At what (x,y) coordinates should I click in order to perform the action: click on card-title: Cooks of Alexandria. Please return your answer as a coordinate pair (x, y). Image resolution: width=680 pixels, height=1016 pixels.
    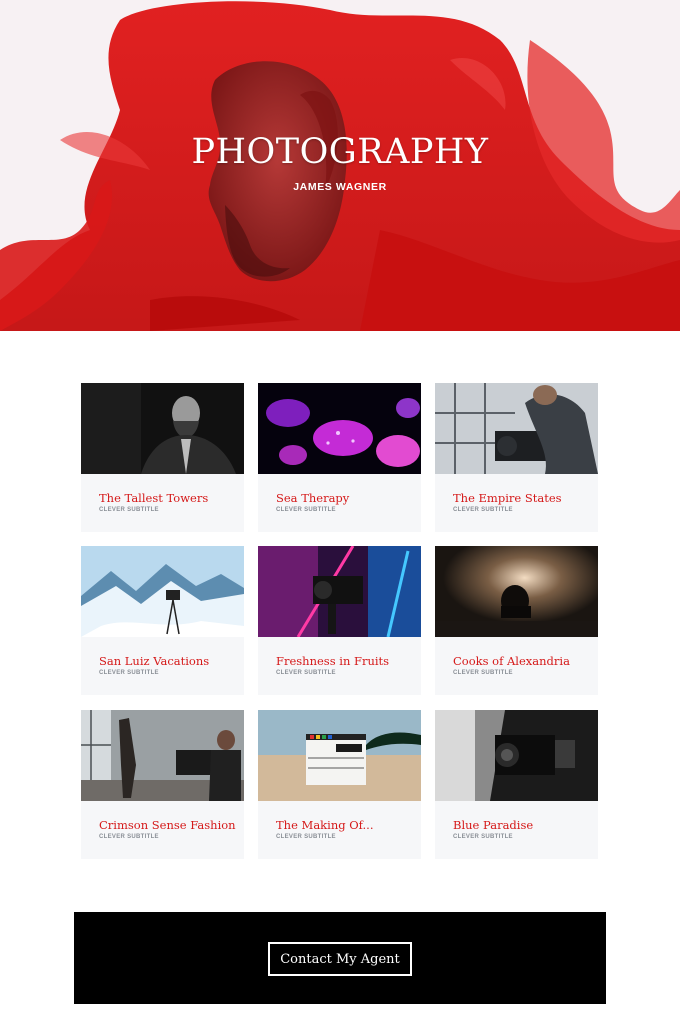
    Looking at the image, I should click on (511, 661).